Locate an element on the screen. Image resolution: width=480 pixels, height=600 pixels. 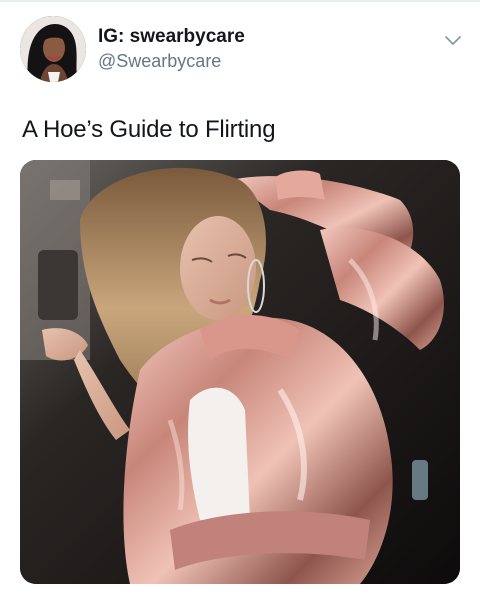
tweet-menu-button is located at coordinates (453, 40).